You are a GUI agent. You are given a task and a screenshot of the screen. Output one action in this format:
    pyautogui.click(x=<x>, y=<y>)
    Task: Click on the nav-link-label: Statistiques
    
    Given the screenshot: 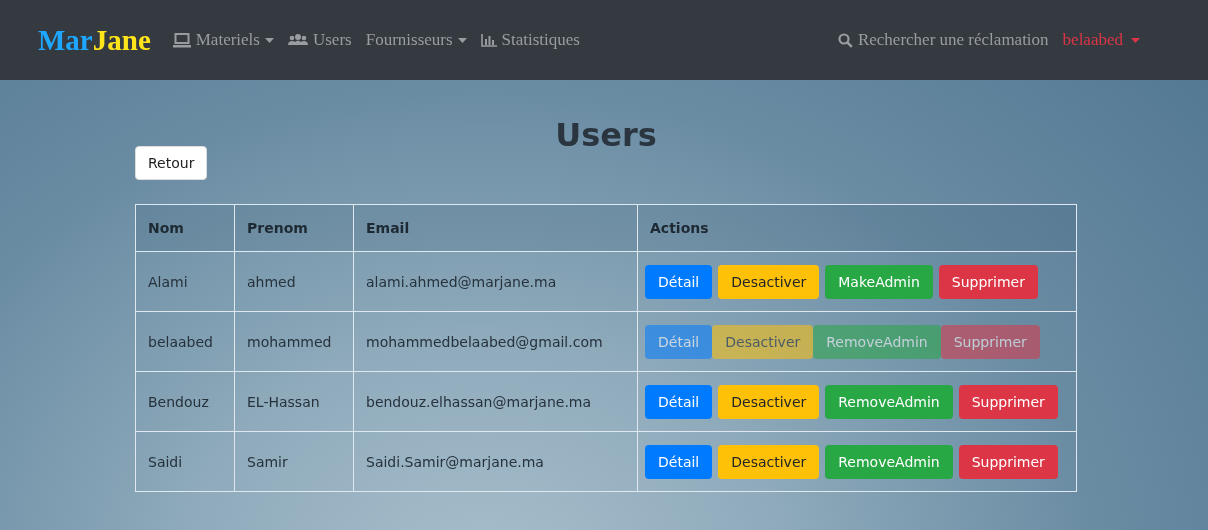 What is the action you would take?
    pyautogui.click(x=540, y=40)
    